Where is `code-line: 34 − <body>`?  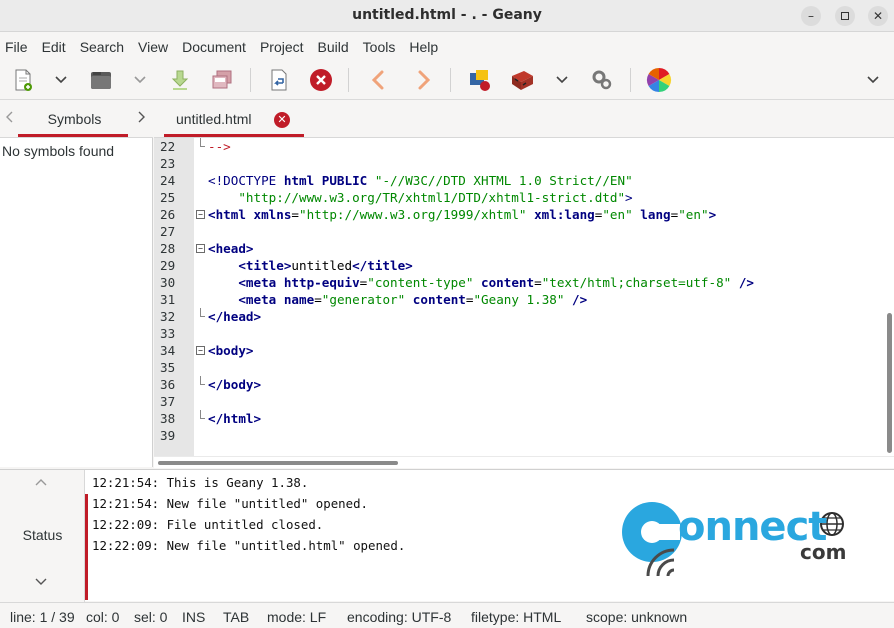
code-line: 34 − <body> is located at coordinates (524, 350).